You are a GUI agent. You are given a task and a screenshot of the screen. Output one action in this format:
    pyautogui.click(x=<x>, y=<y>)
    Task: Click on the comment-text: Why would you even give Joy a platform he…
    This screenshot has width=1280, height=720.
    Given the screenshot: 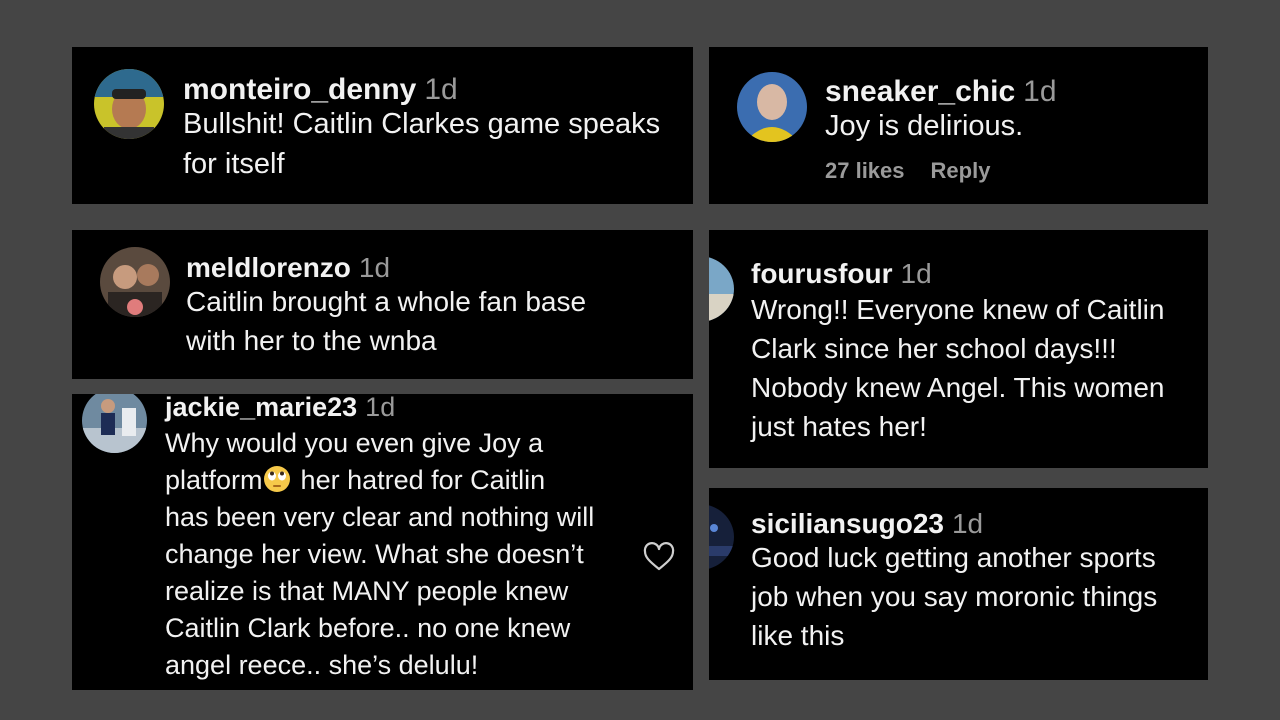 What is the action you would take?
    pyautogui.click(x=379, y=554)
    